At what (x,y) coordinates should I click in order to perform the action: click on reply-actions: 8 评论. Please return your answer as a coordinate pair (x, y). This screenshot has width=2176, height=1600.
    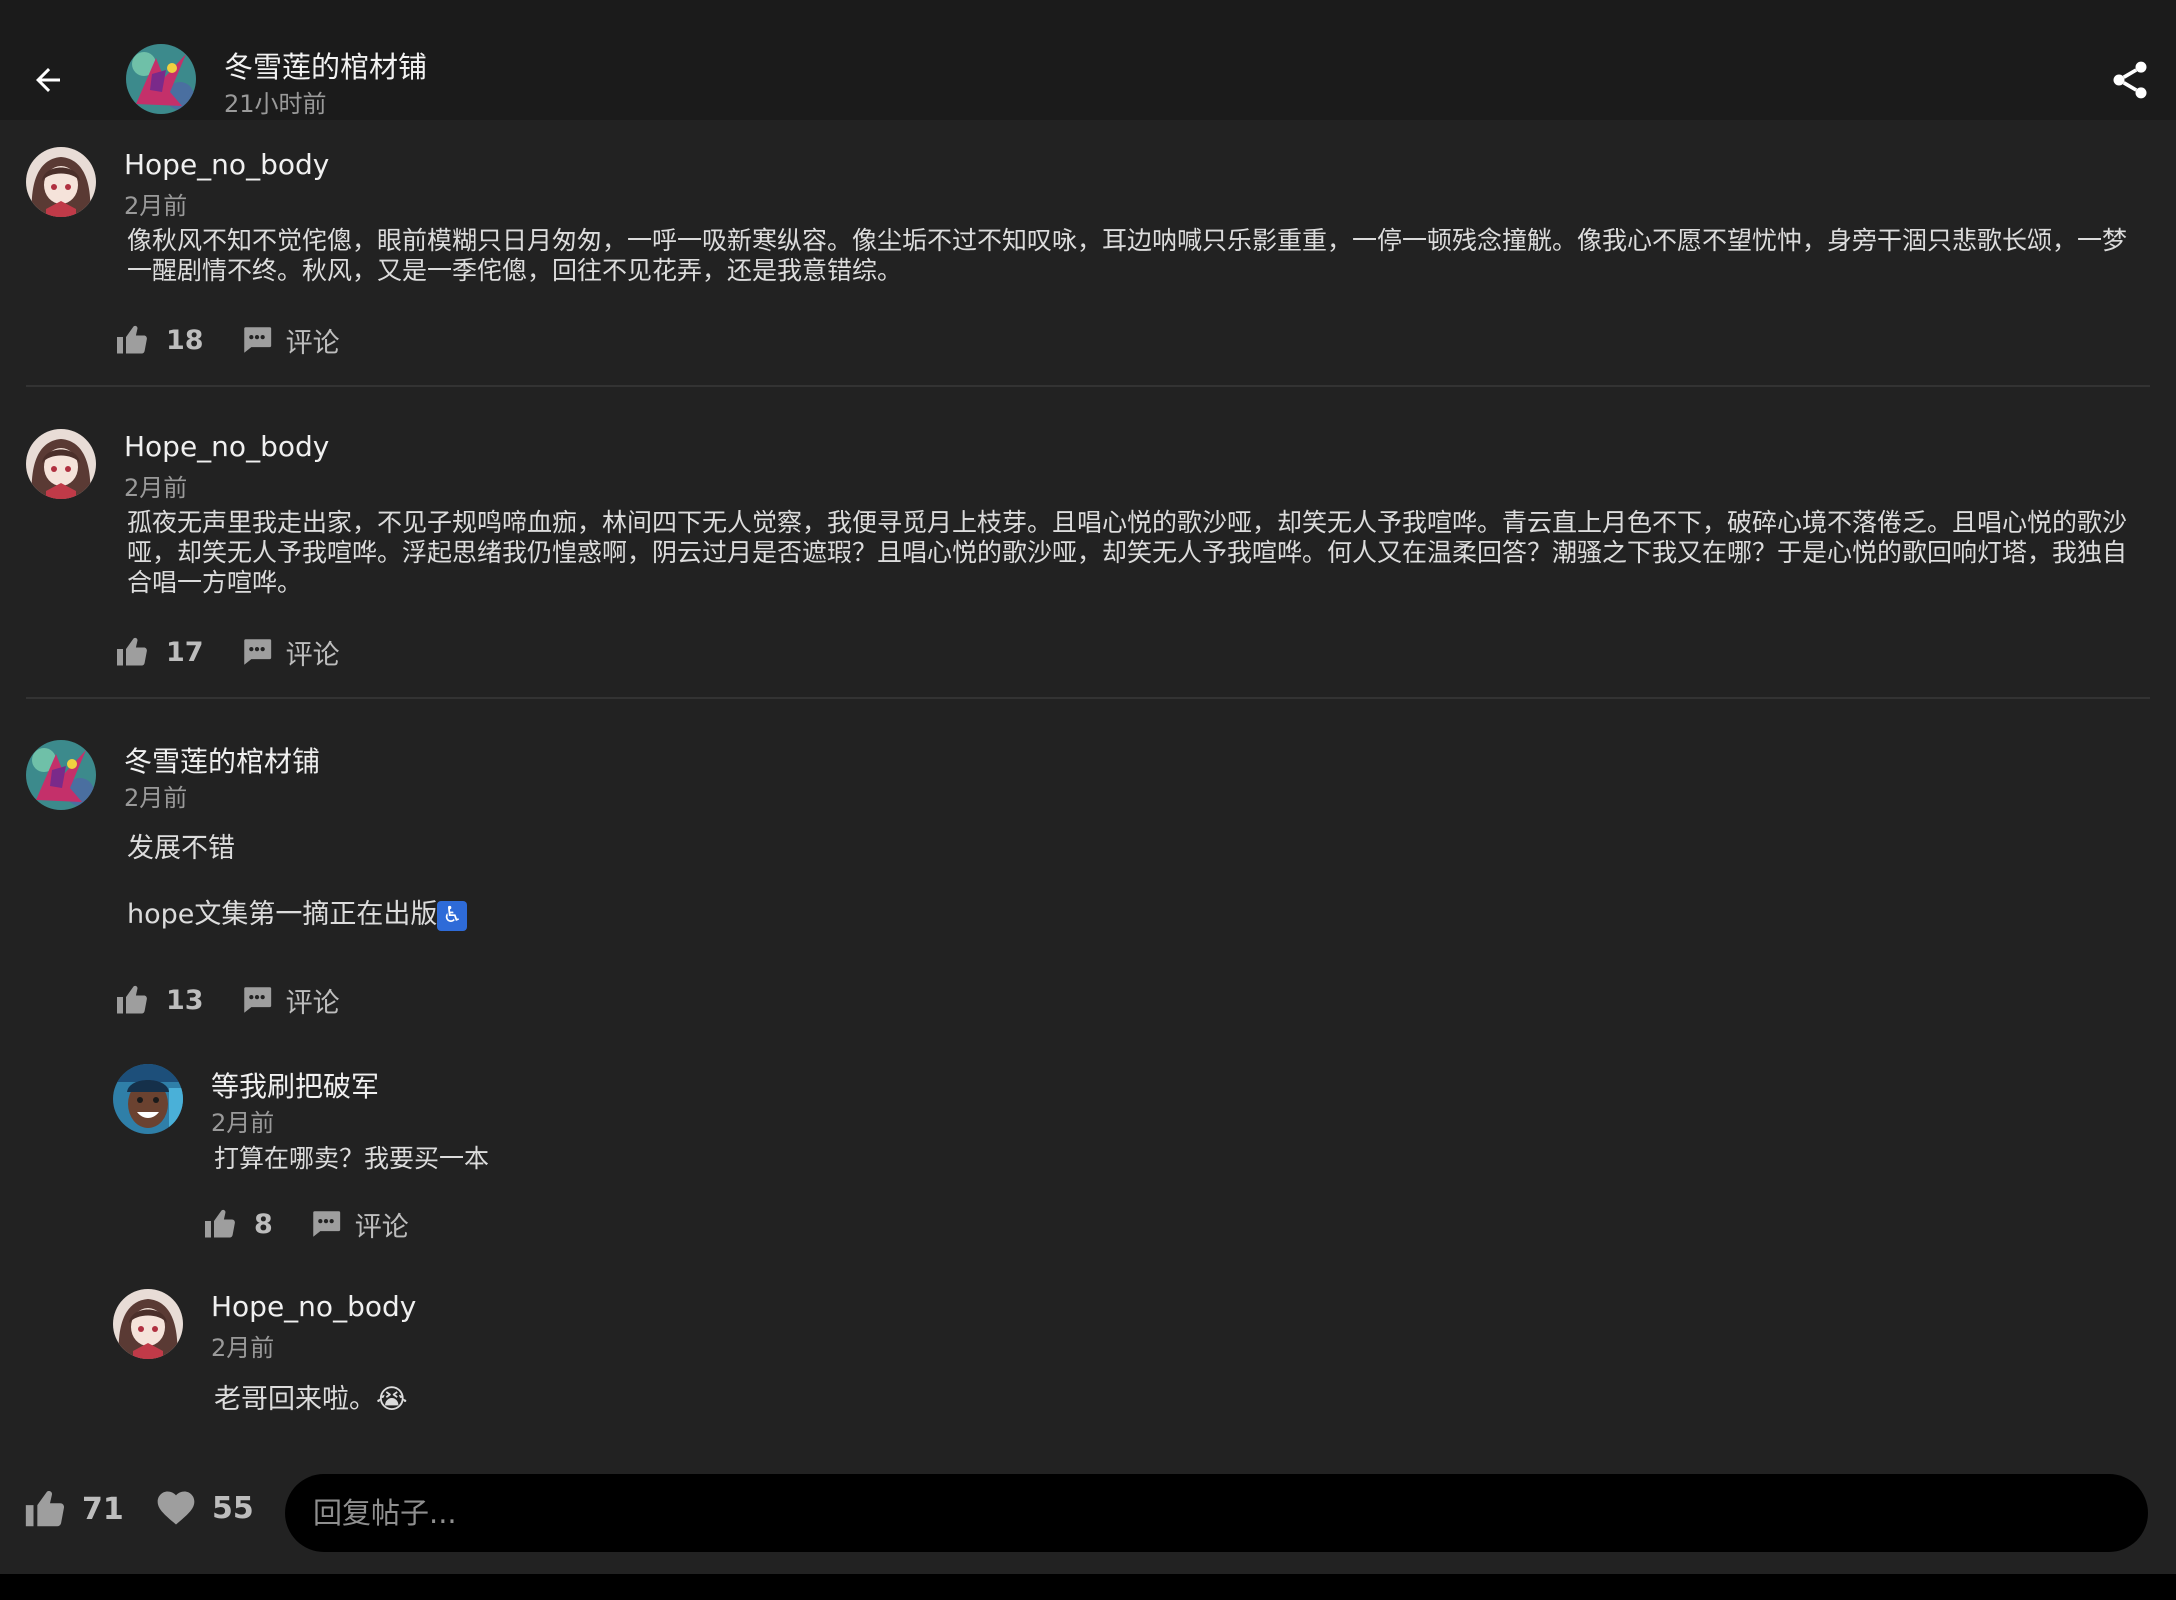
    Looking at the image, I should click on (305, 1224).